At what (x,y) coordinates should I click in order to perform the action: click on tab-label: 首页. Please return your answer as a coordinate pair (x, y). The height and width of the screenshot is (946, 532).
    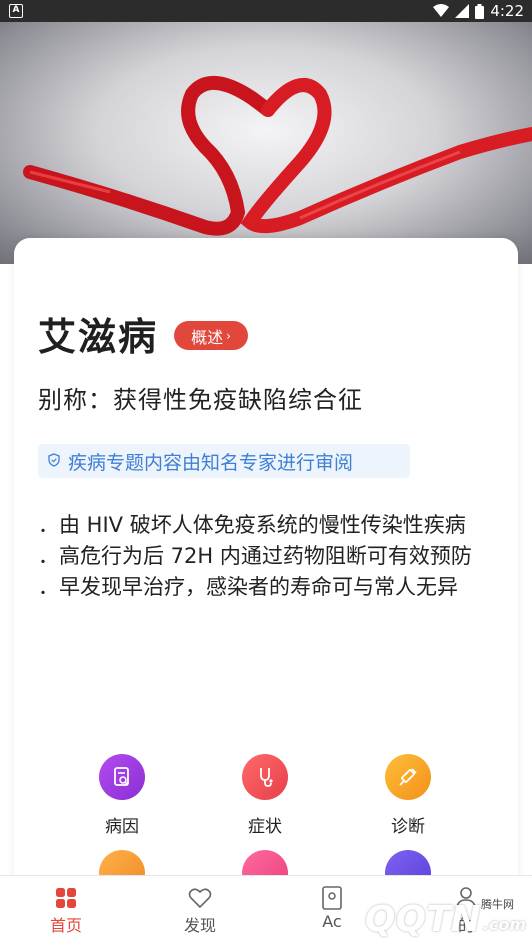
    Looking at the image, I should click on (65, 925).